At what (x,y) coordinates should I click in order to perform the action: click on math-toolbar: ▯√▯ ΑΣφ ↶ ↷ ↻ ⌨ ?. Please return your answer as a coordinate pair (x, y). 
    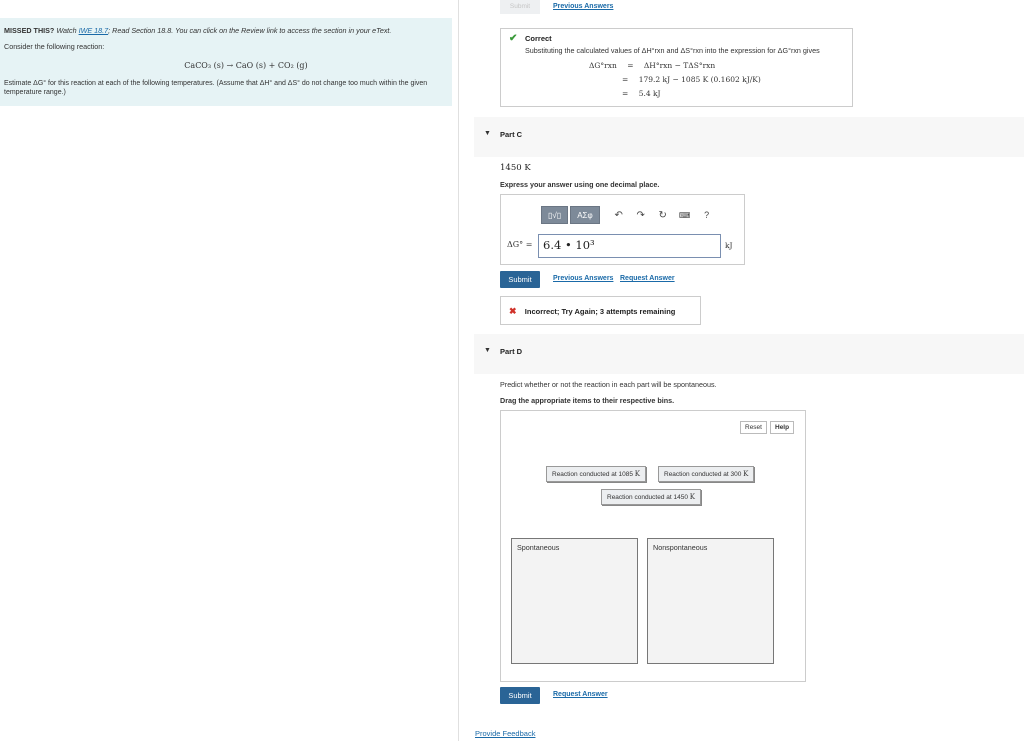
    Looking at the image, I should click on (629, 215).